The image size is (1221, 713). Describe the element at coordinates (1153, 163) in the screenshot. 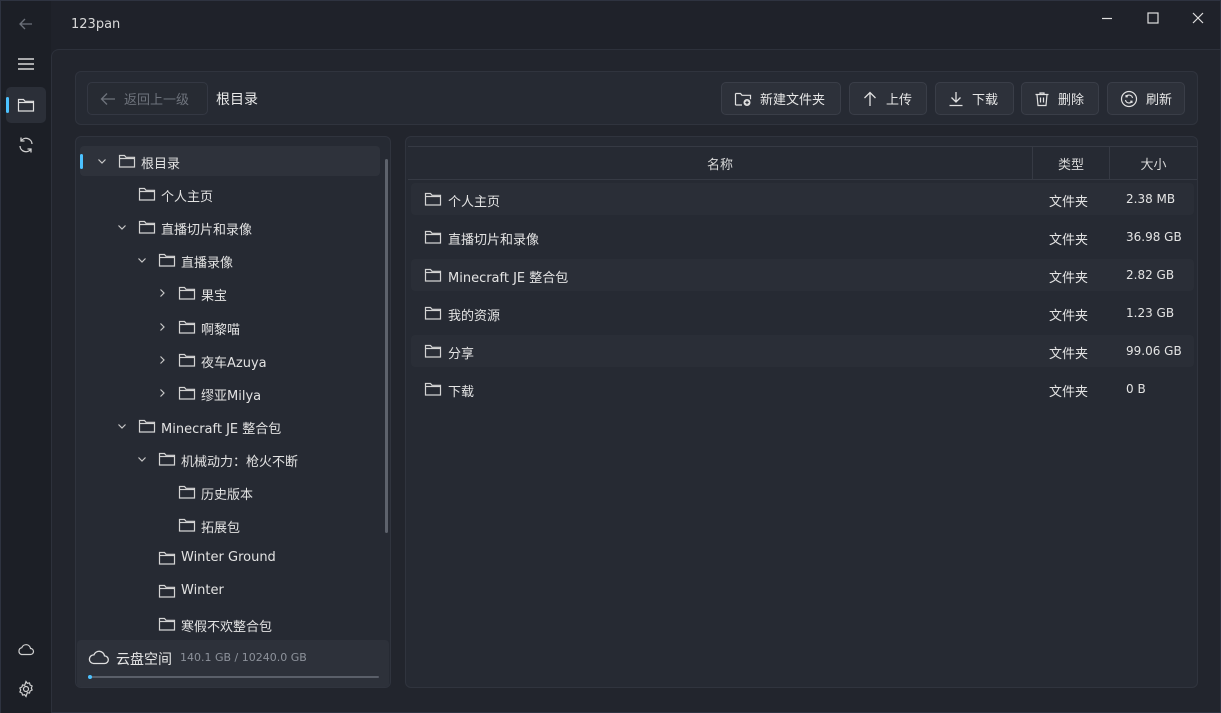

I see `column-header-size: 大小` at that location.